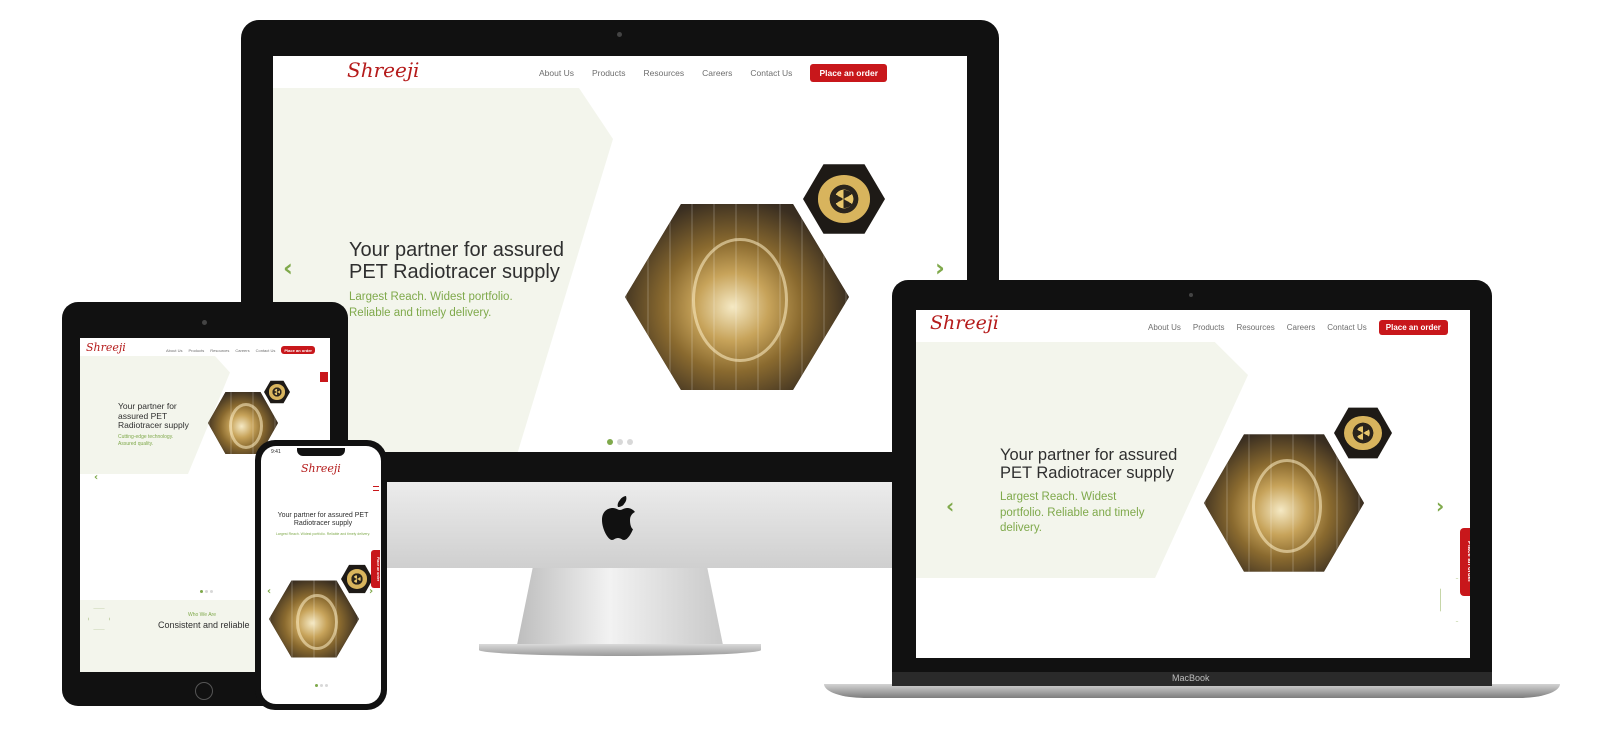 Image resolution: width=1600 pixels, height=732 pixels. I want to click on section-title: Consistent and reliable, so click(204, 625).